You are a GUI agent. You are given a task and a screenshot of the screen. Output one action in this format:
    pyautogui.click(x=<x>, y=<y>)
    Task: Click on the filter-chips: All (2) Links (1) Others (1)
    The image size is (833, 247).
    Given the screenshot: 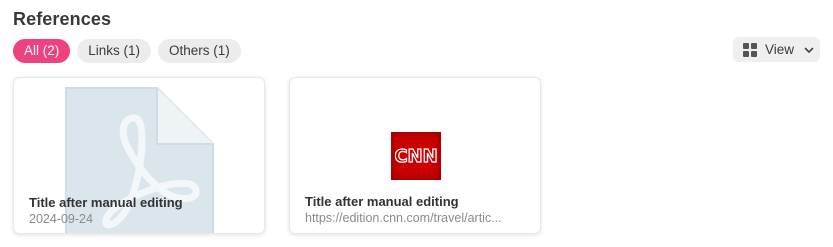 What is the action you would take?
    pyautogui.click(x=127, y=51)
    